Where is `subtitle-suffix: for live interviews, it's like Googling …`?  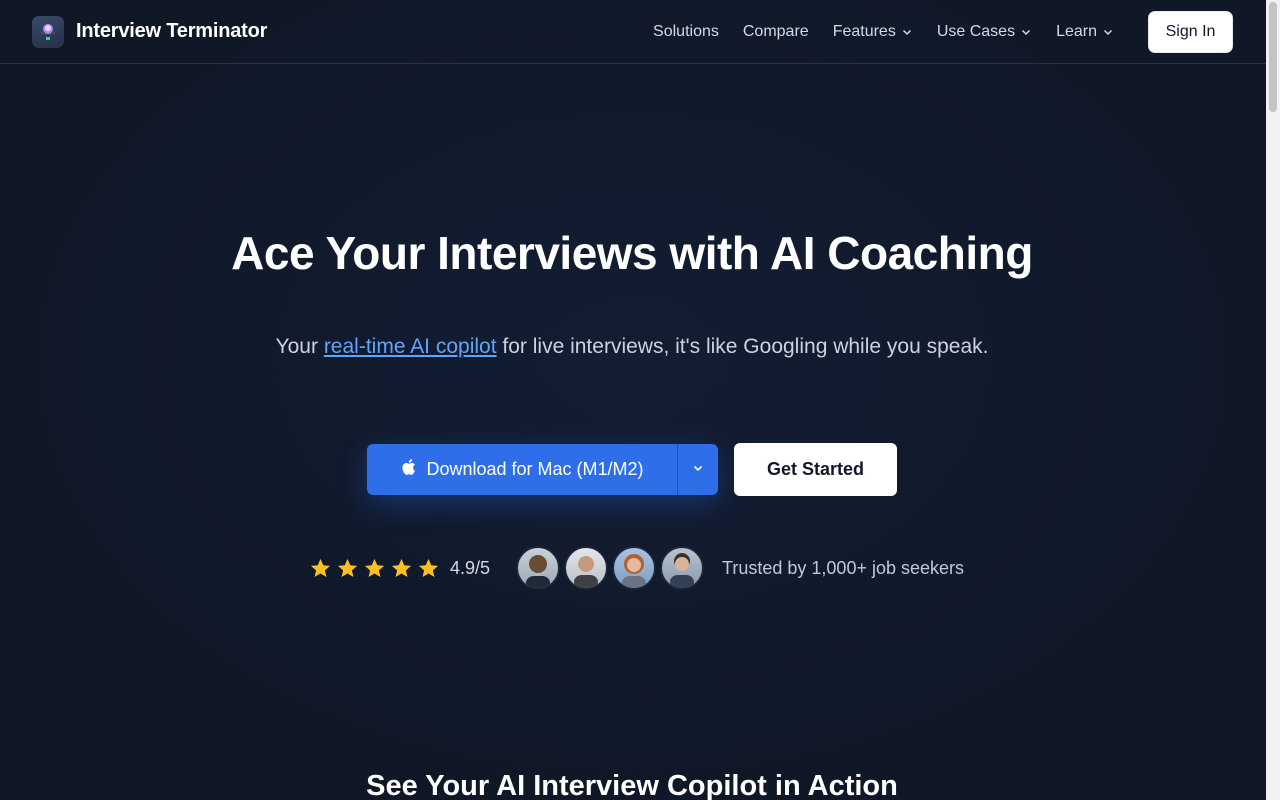 subtitle-suffix: for live interviews, it's like Googling … is located at coordinates (745, 346).